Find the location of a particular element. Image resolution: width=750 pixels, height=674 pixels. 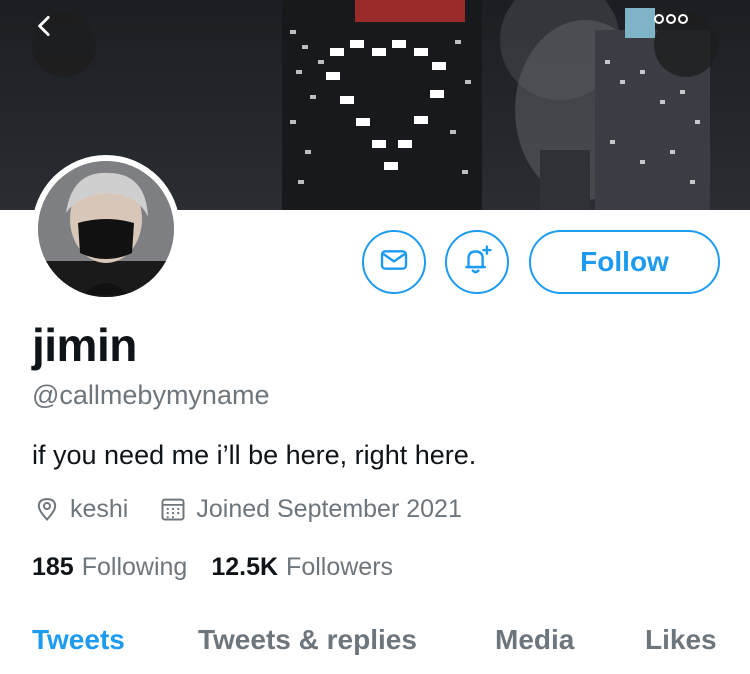

message-button is located at coordinates (394, 262).